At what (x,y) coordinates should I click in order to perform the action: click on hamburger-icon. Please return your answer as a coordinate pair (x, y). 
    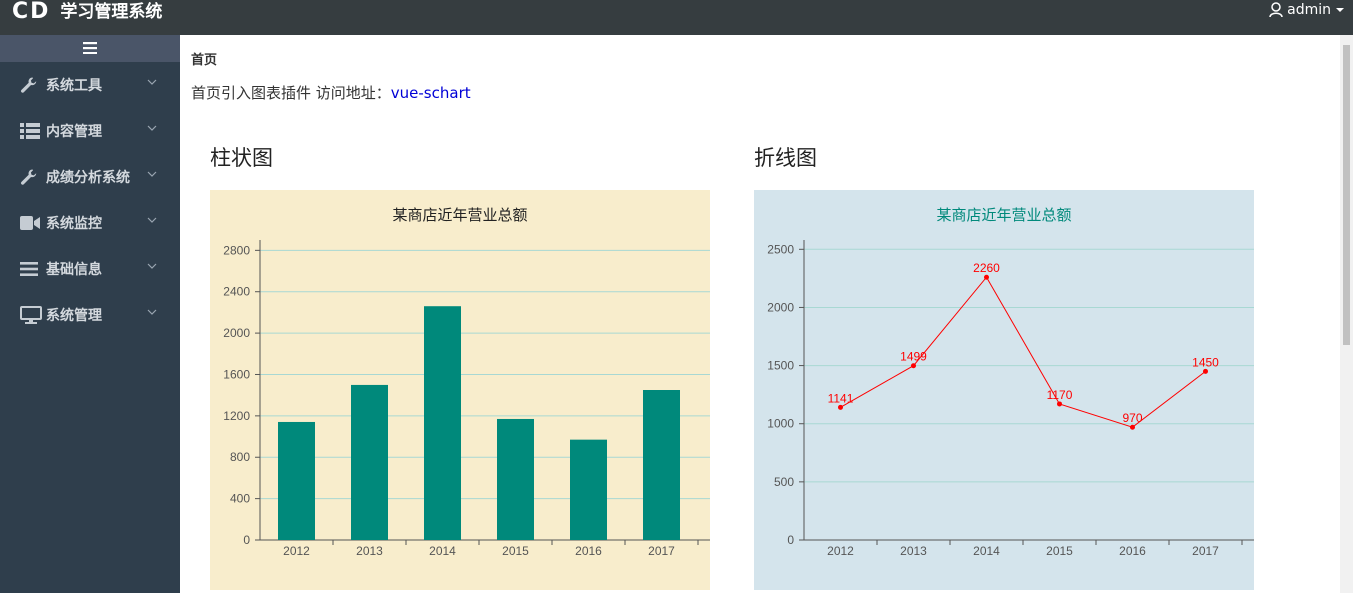
    Looking at the image, I should click on (90, 48).